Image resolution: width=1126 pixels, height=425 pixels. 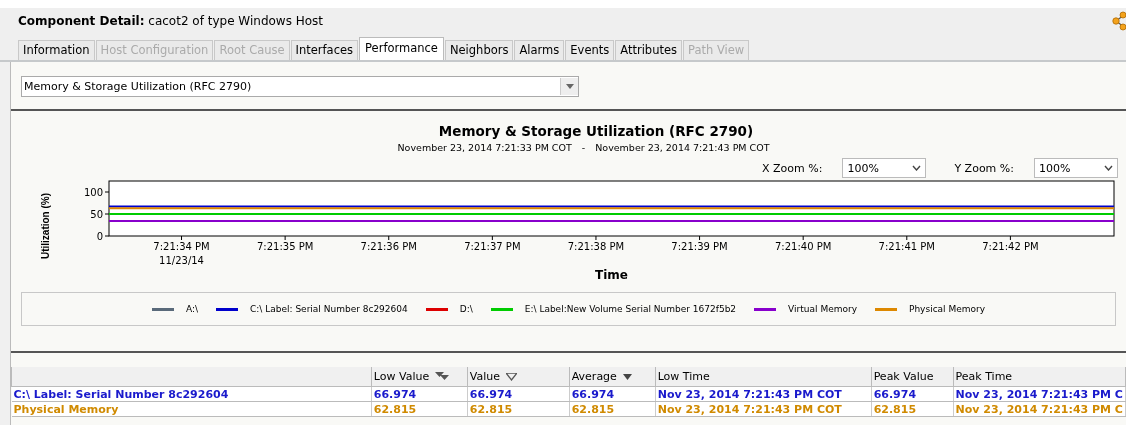 I want to click on metric-dropdown: Memory & Storage Utilization (RFC 2790), so click(x=300, y=86).